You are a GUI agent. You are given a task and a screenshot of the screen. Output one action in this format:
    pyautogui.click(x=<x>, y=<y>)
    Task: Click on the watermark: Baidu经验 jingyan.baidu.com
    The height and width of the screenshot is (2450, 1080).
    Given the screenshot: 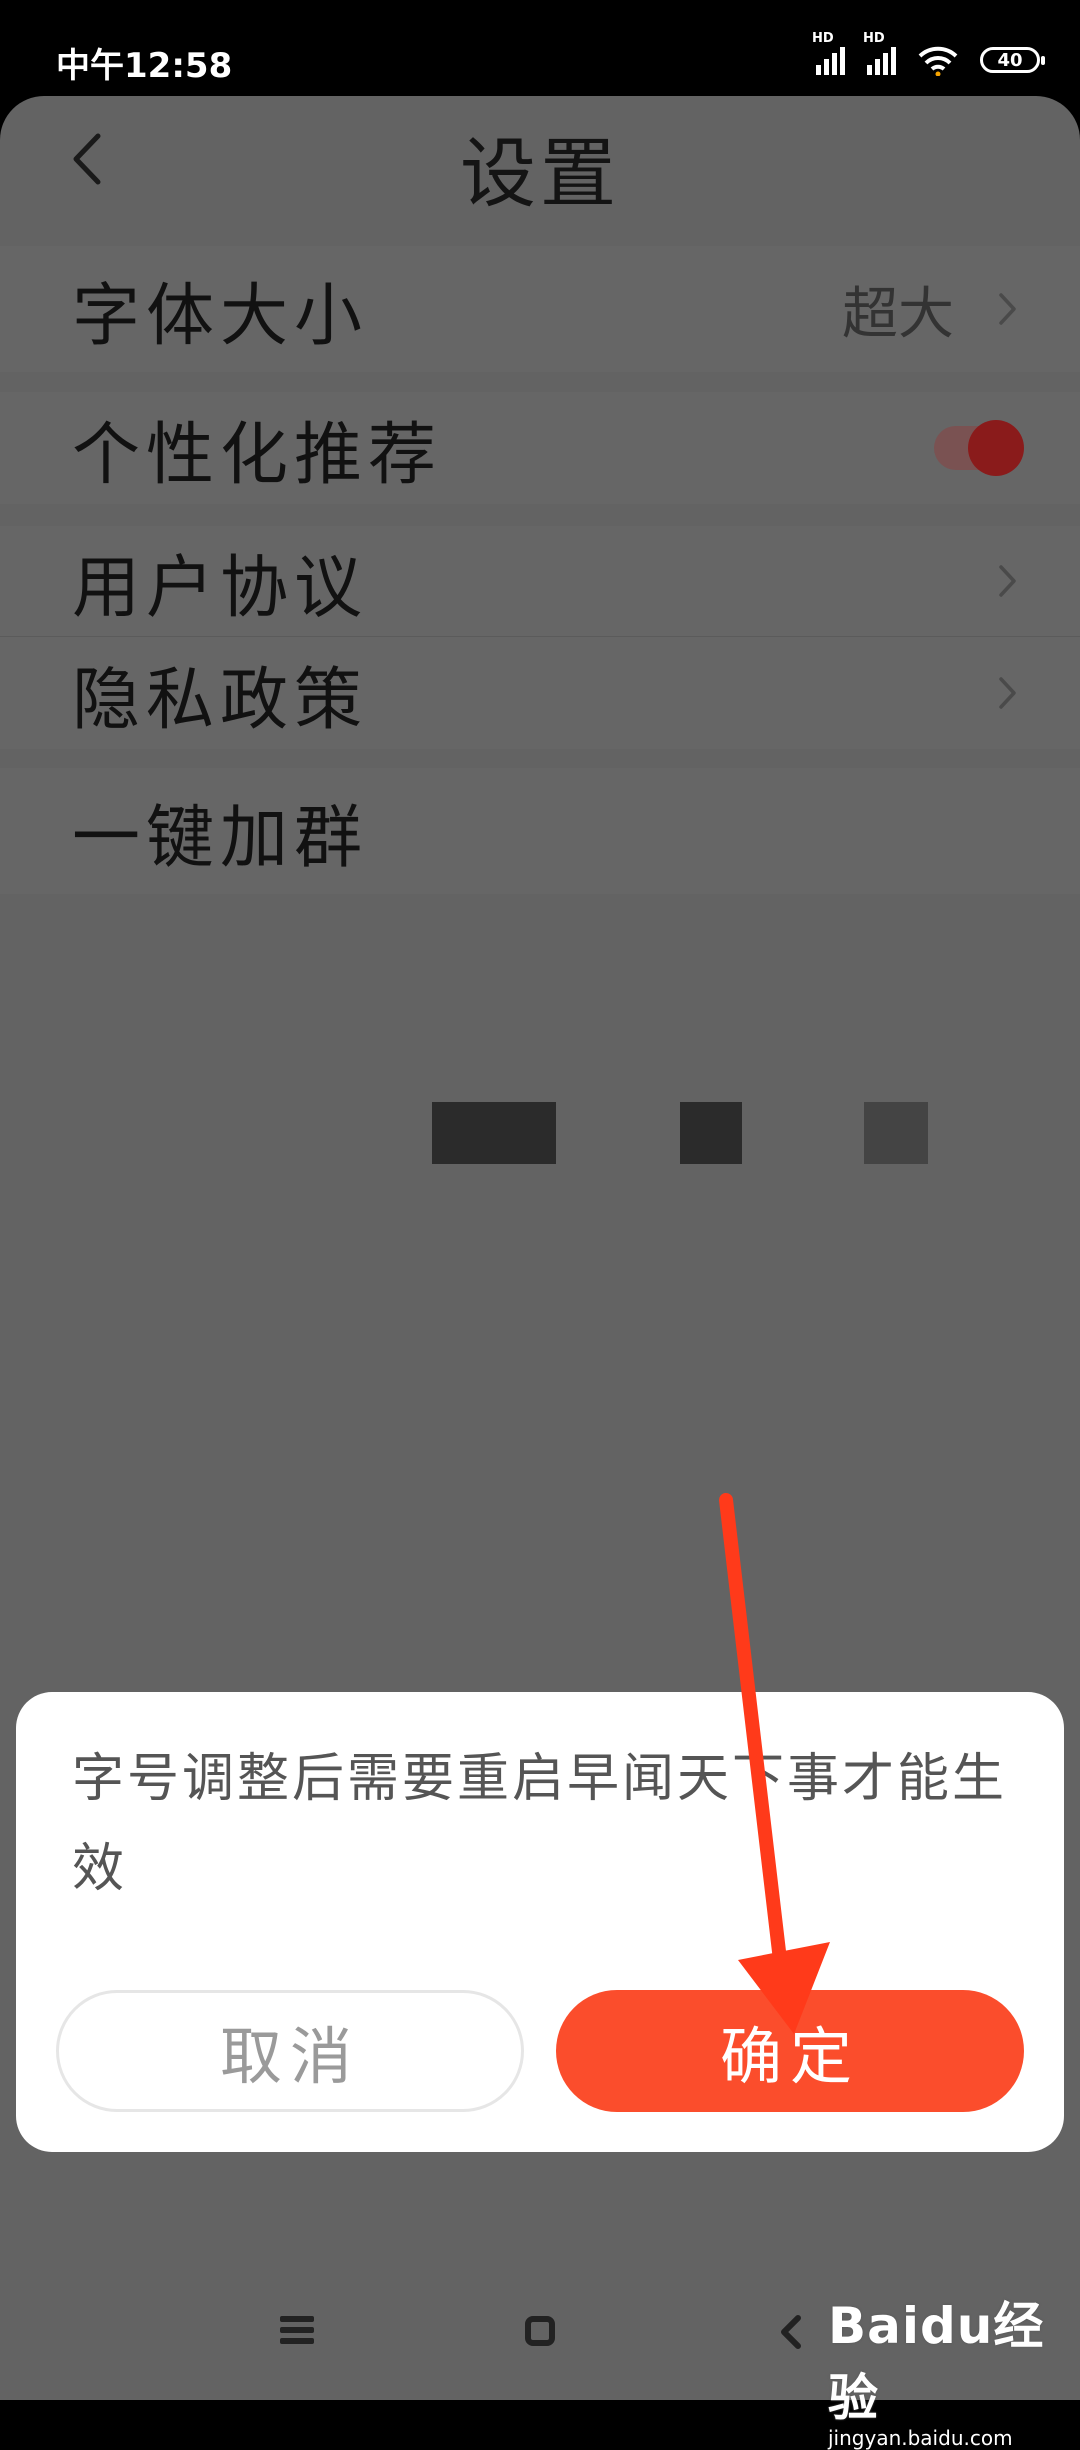 What is the action you would take?
    pyautogui.click(x=954, y=2368)
    